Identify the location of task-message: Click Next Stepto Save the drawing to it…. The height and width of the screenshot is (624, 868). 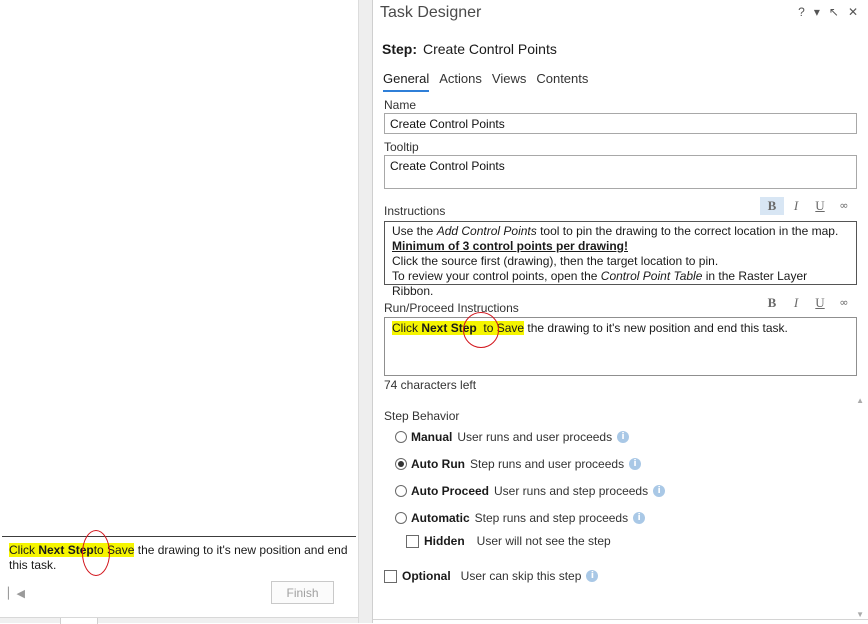
(182, 558).